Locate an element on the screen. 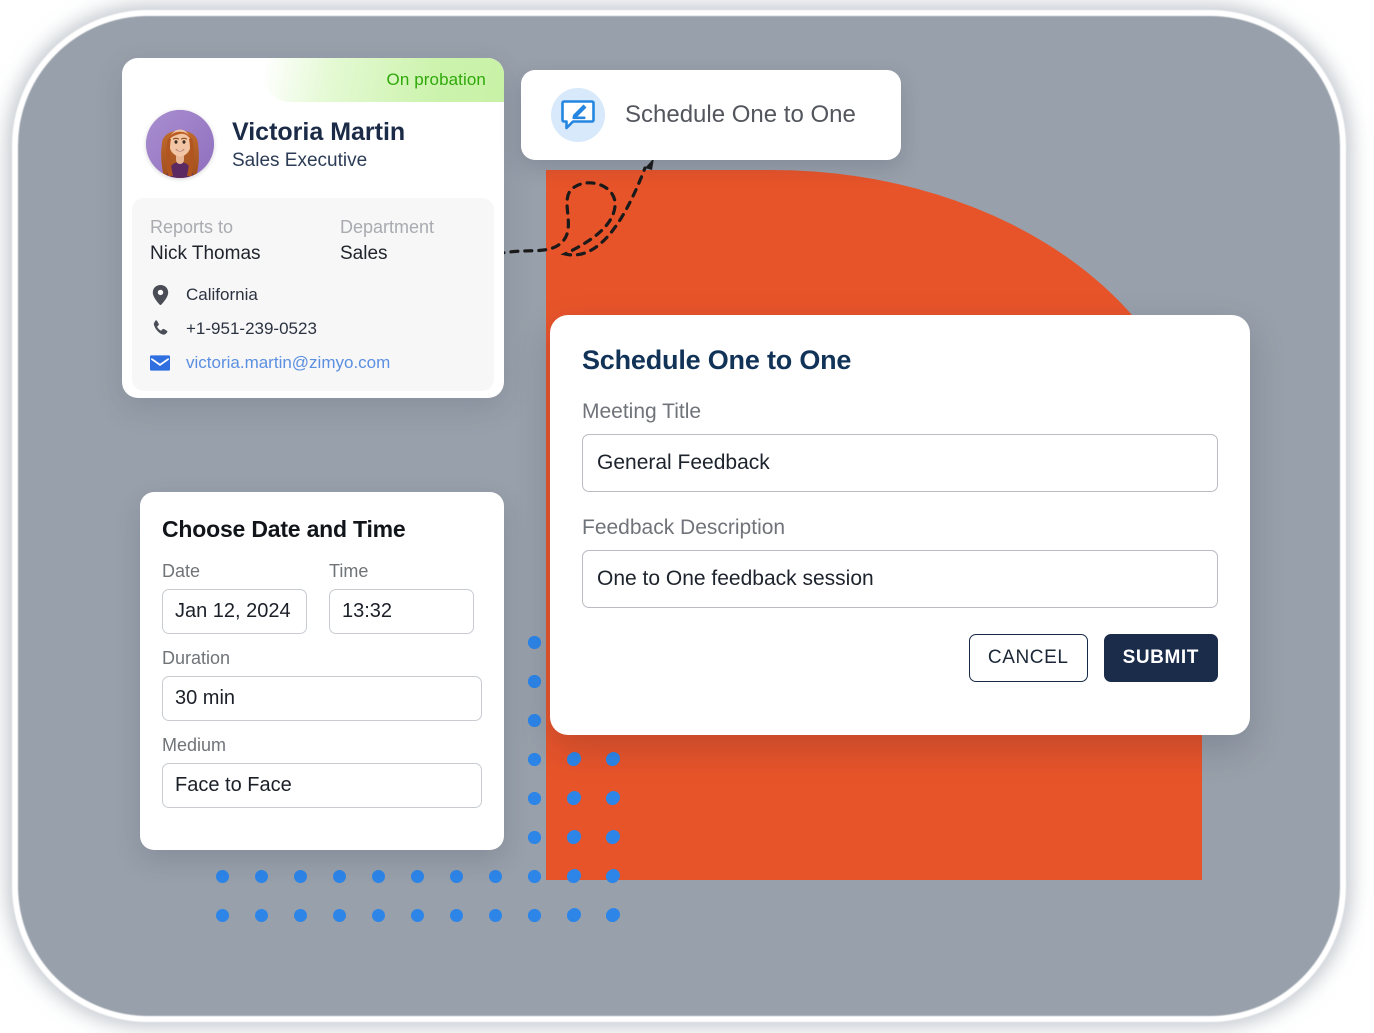 This screenshot has width=1374, height=1033. feedback-description-label: Feedback Description is located at coordinates (684, 527).